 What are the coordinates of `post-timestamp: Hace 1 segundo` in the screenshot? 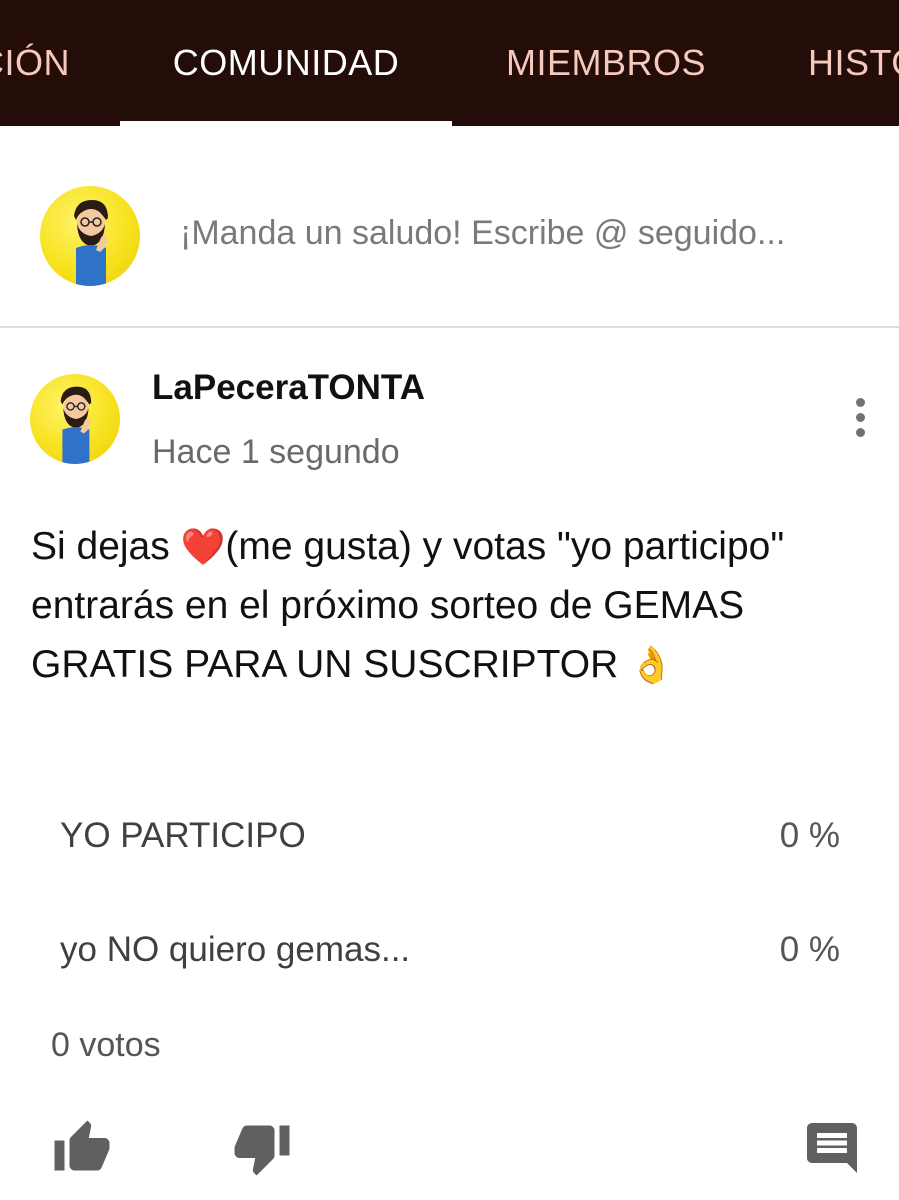 It's located at (276, 452).